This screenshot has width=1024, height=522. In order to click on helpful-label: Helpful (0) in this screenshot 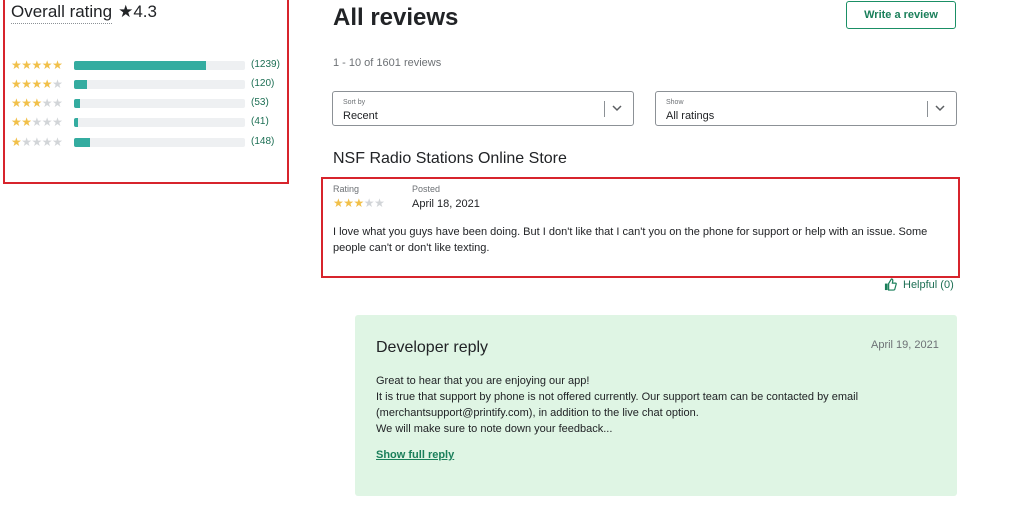, I will do `click(928, 284)`.